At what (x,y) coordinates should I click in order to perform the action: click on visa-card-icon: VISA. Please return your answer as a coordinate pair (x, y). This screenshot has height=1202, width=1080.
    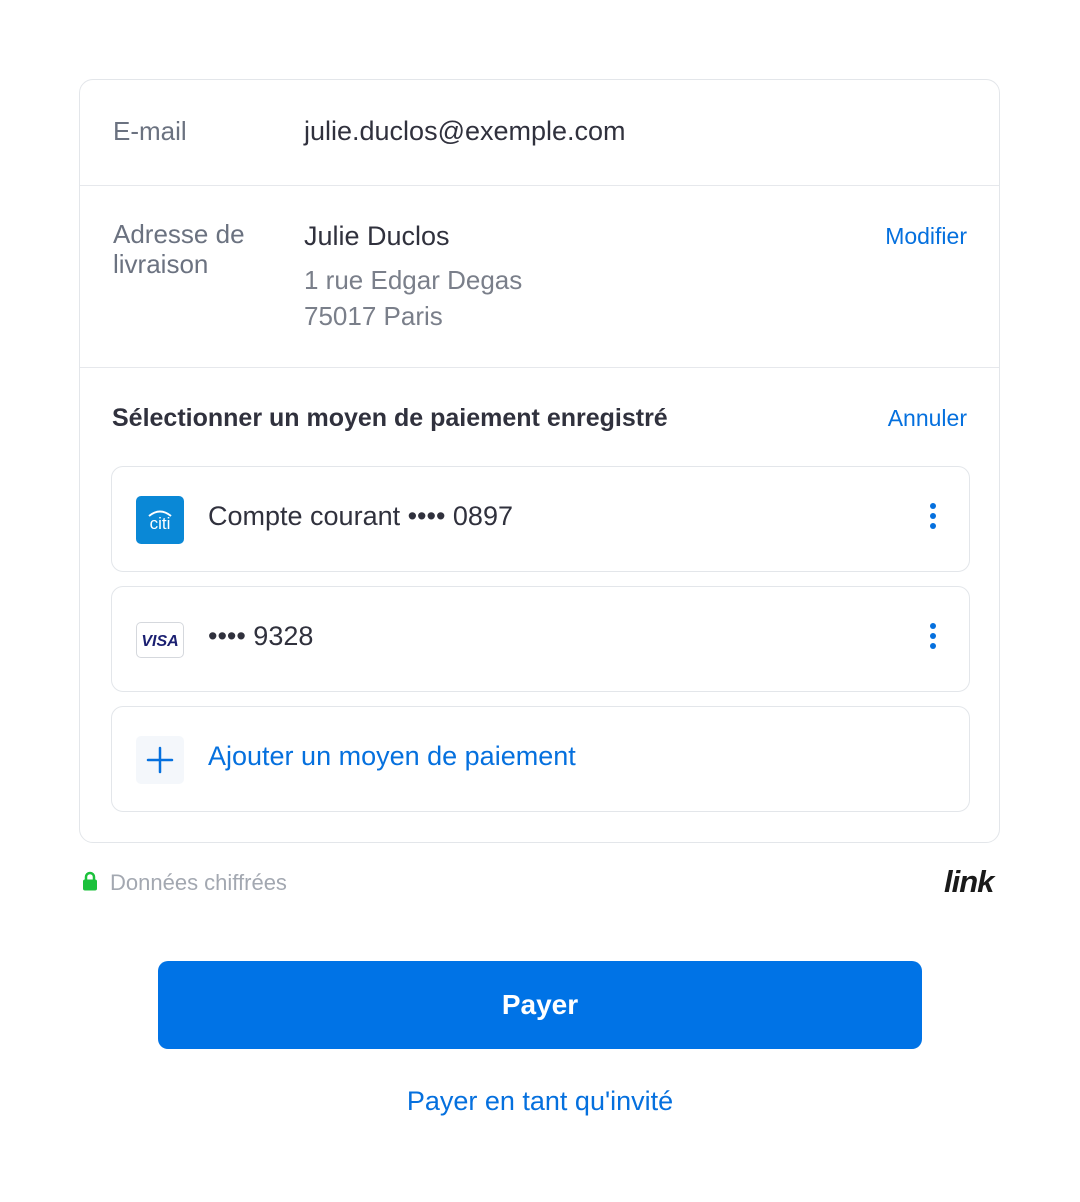
    Looking at the image, I should click on (160, 640).